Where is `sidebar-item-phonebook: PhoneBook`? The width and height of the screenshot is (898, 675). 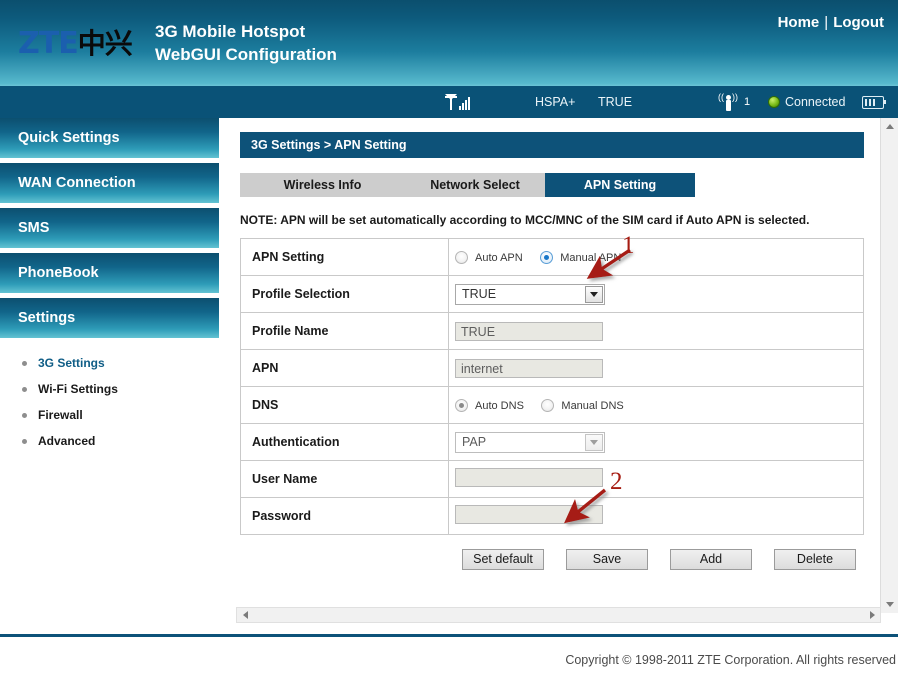 sidebar-item-phonebook: PhoneBook is located at coordinates (109, 273).